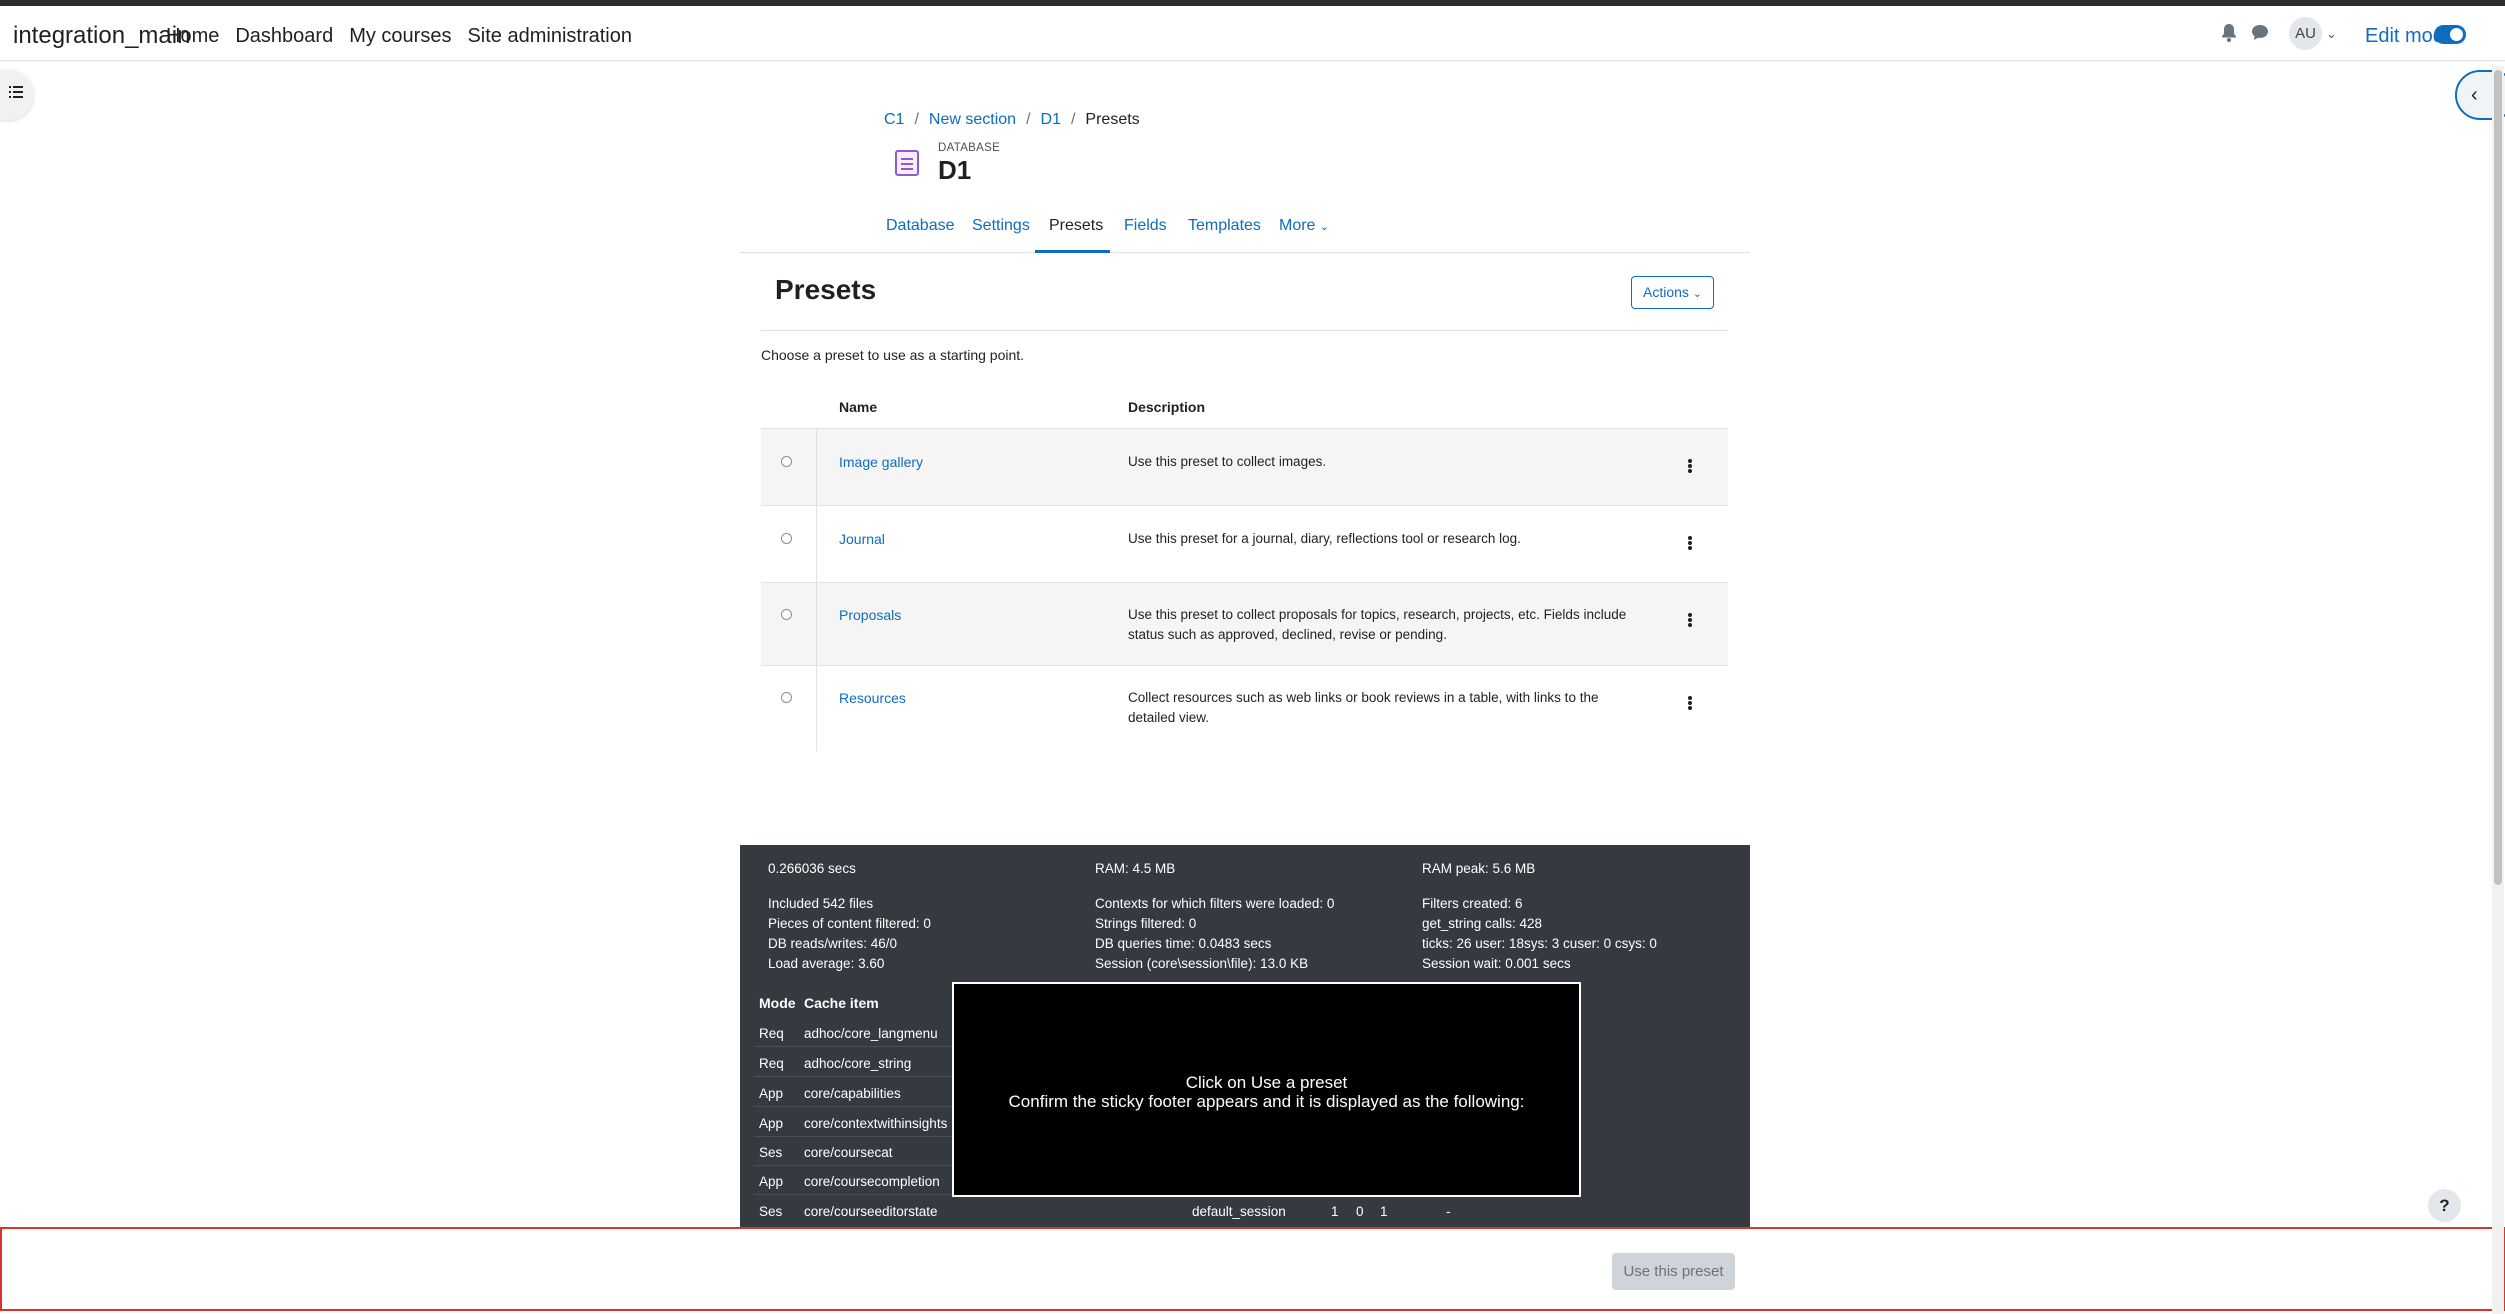 This screenshot has height=1314, width=2505. I want to click on perf-stat: Strings filtered: 0, so click(1146, 923).